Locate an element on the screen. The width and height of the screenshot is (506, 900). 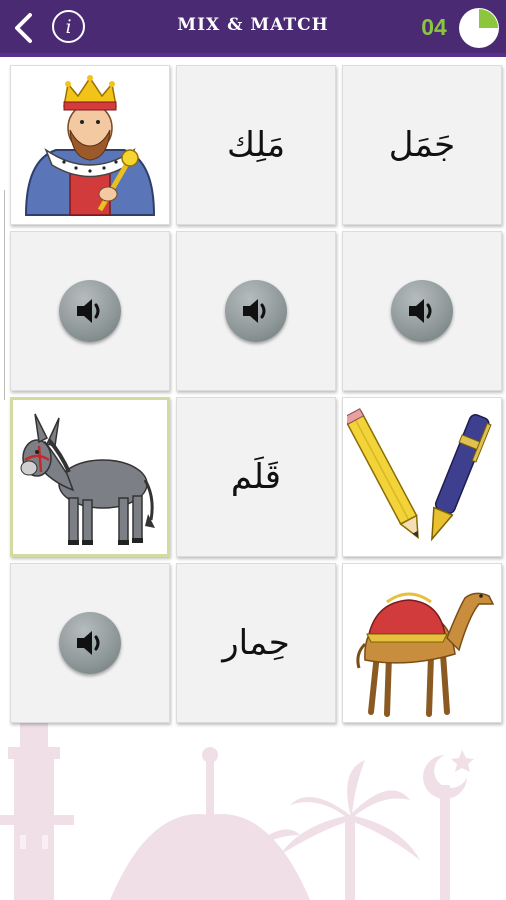
drawer-edge is located at coordinates (2, 295).